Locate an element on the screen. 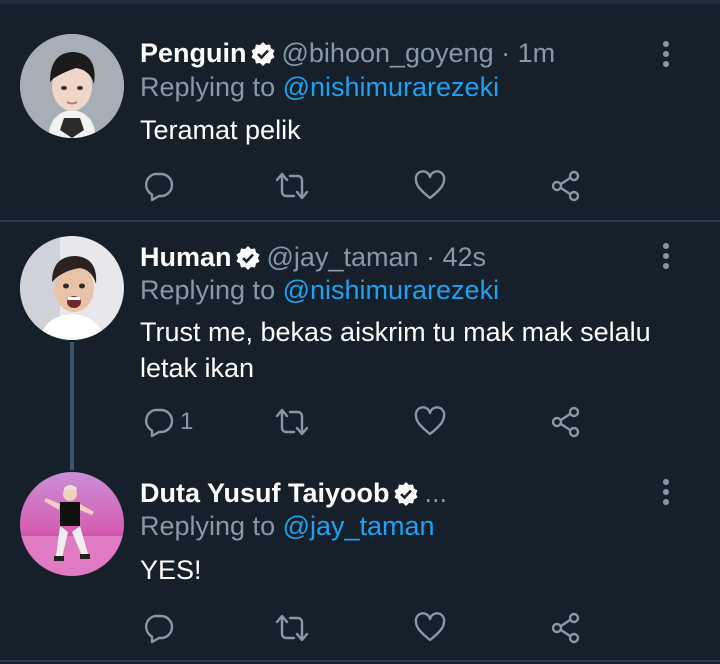 This screenshot has height=664, width=720. tweet-header: Human @jay_taman · 42s is located at coordinates (313, 257).